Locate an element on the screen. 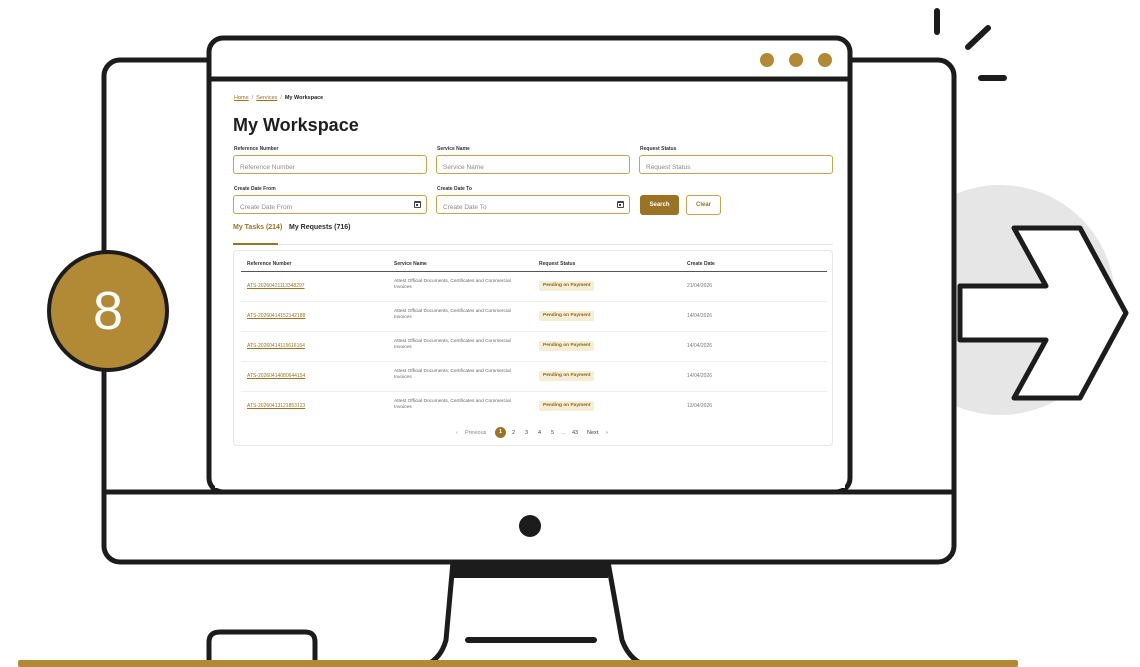 The width and height of the screenshot is (1140, 667). request-status-field is located at coordinates (736, 165).